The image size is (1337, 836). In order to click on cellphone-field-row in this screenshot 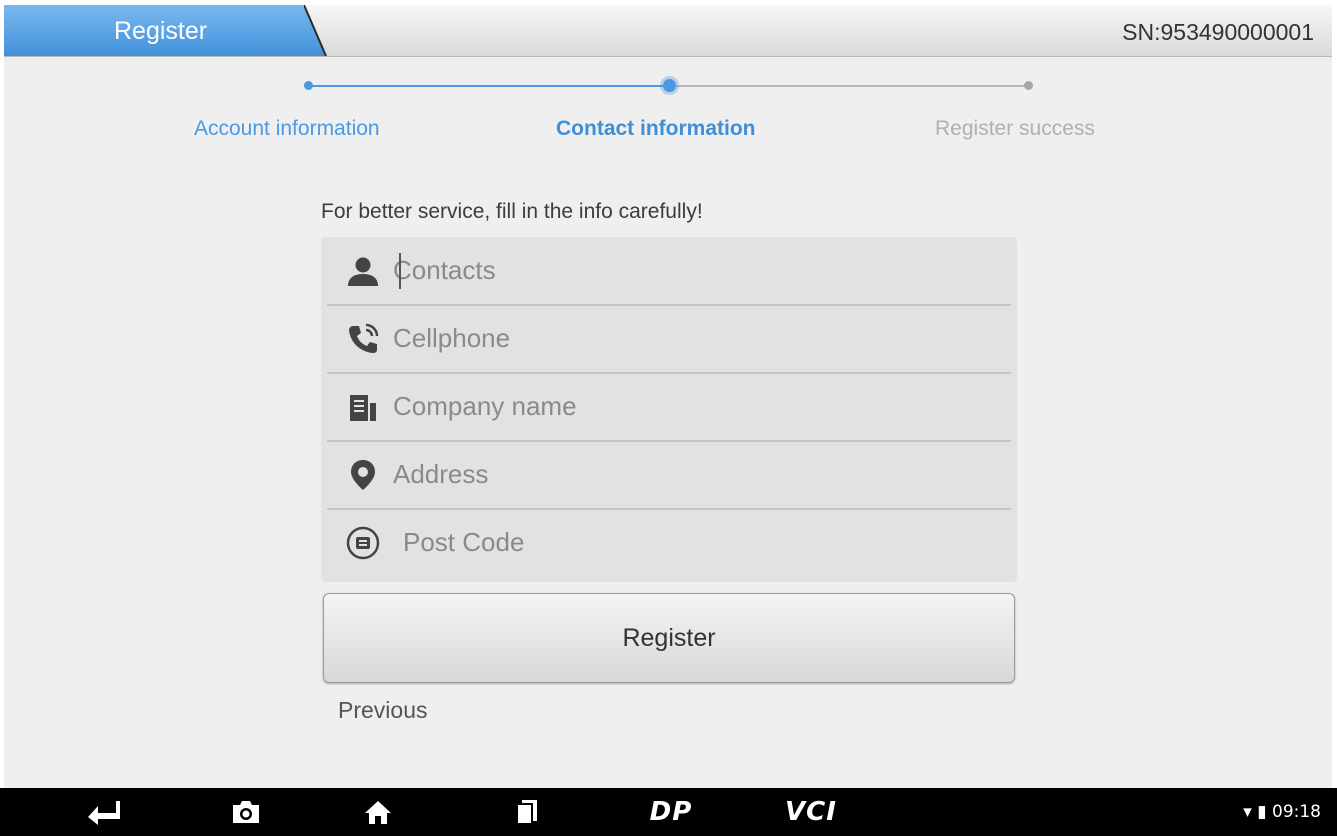, I will do `click(669, 339)`.